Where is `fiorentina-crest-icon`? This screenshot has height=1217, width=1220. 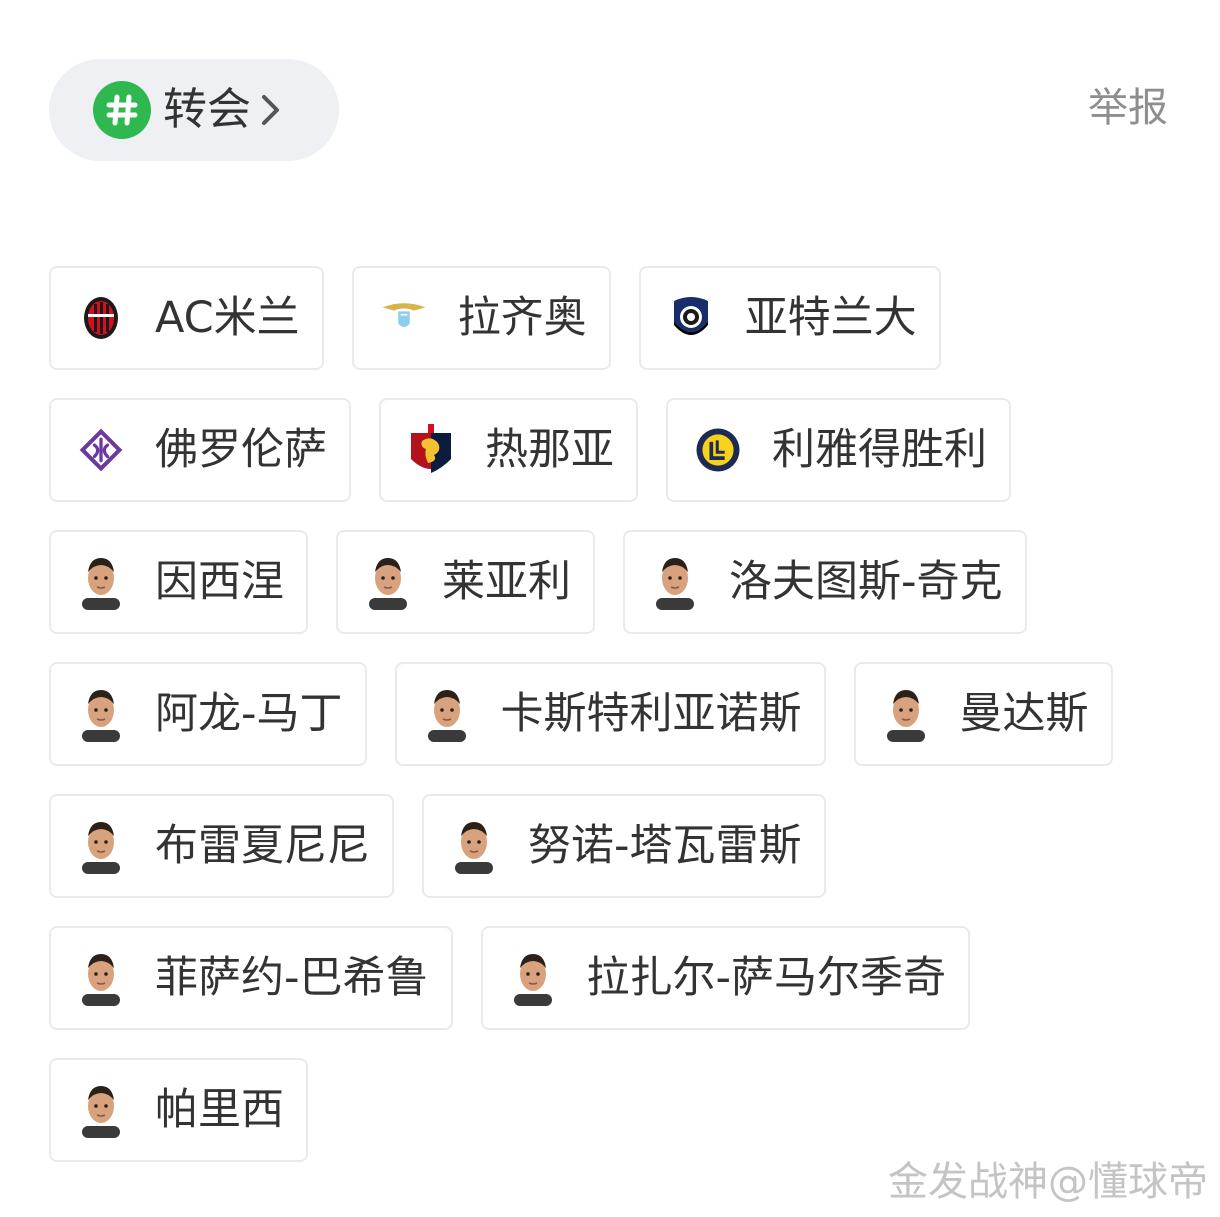 fiorentina-crest-icon is located at coordinates (101, 450).